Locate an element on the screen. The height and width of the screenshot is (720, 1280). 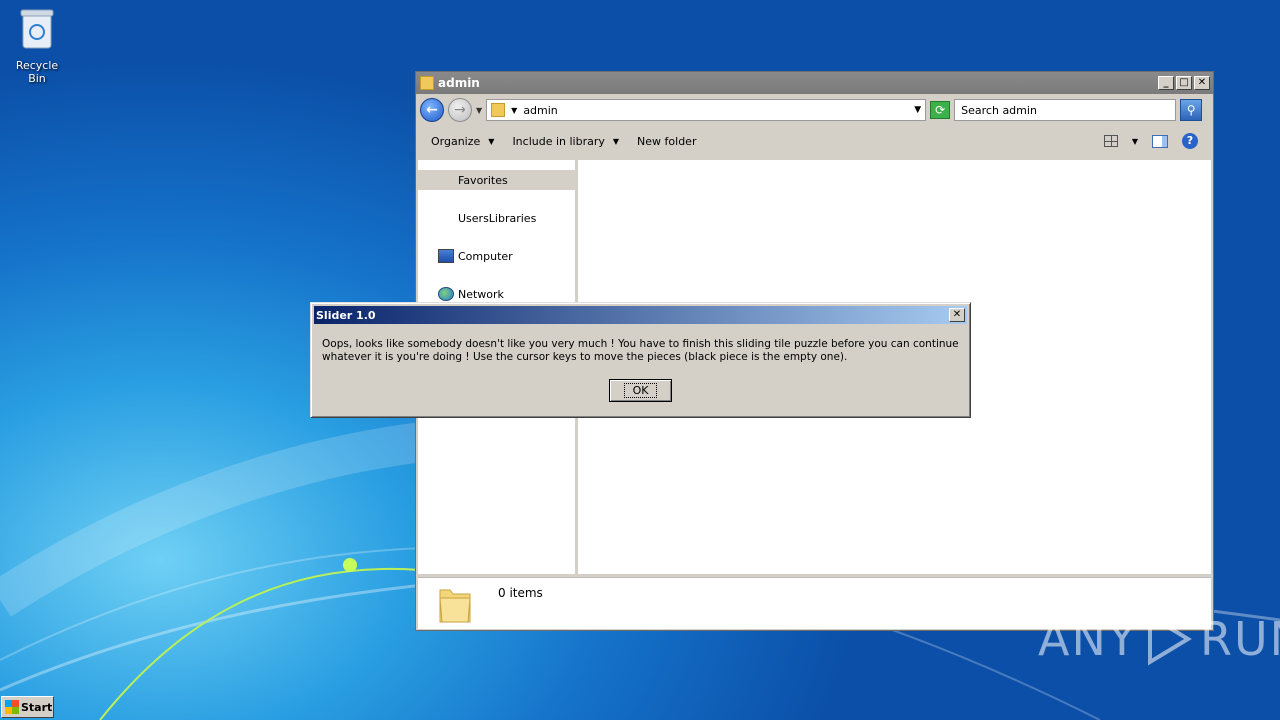
view-options-dropdown: ▼ is located at coordinates (1135, 141).